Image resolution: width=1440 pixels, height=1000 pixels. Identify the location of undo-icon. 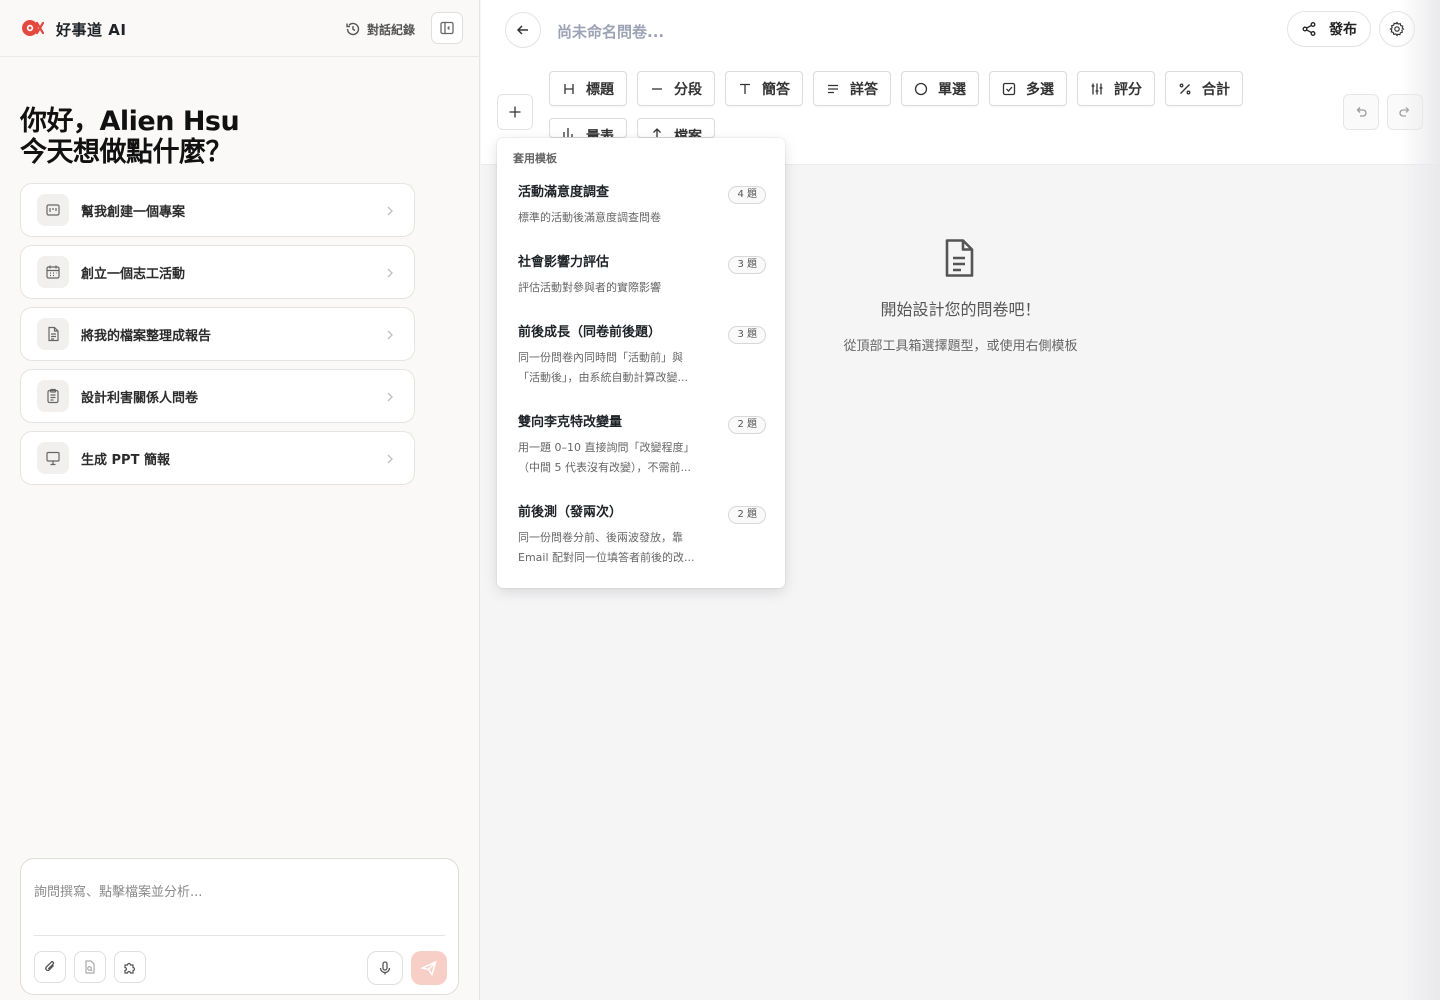
(1361, 112).